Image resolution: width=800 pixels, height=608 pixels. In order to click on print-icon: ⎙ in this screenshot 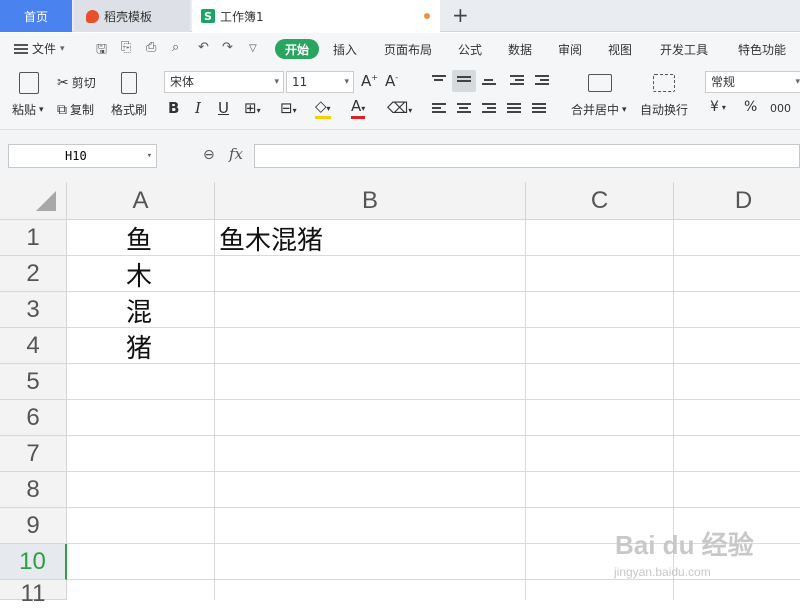, I will do `click(151, 47)`.